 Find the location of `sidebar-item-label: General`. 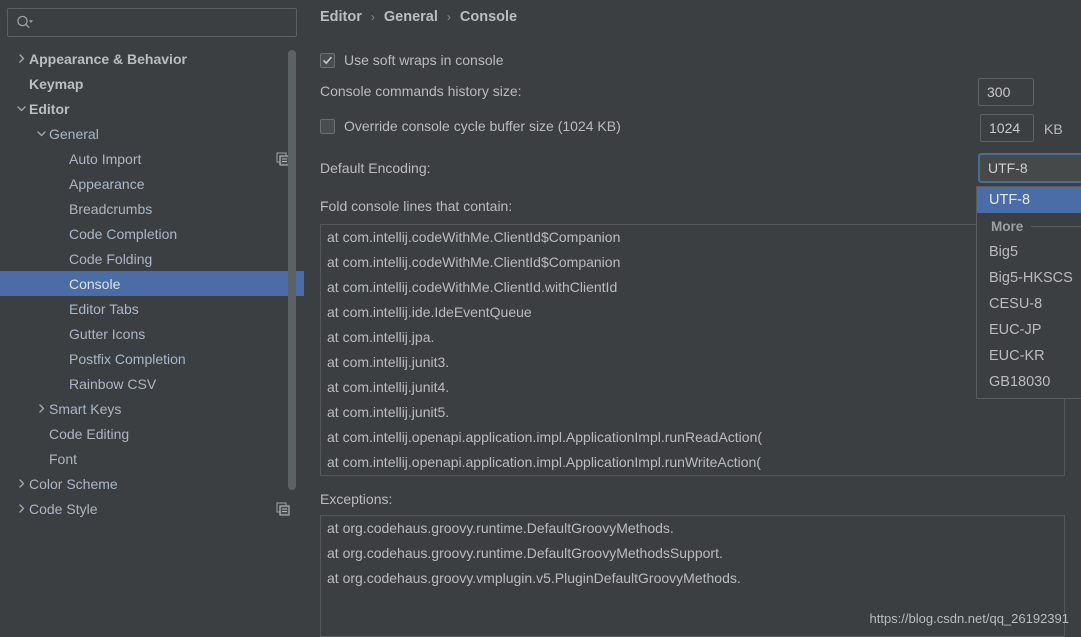

sidebar-item-label: General is located at coordinates (74, 133).